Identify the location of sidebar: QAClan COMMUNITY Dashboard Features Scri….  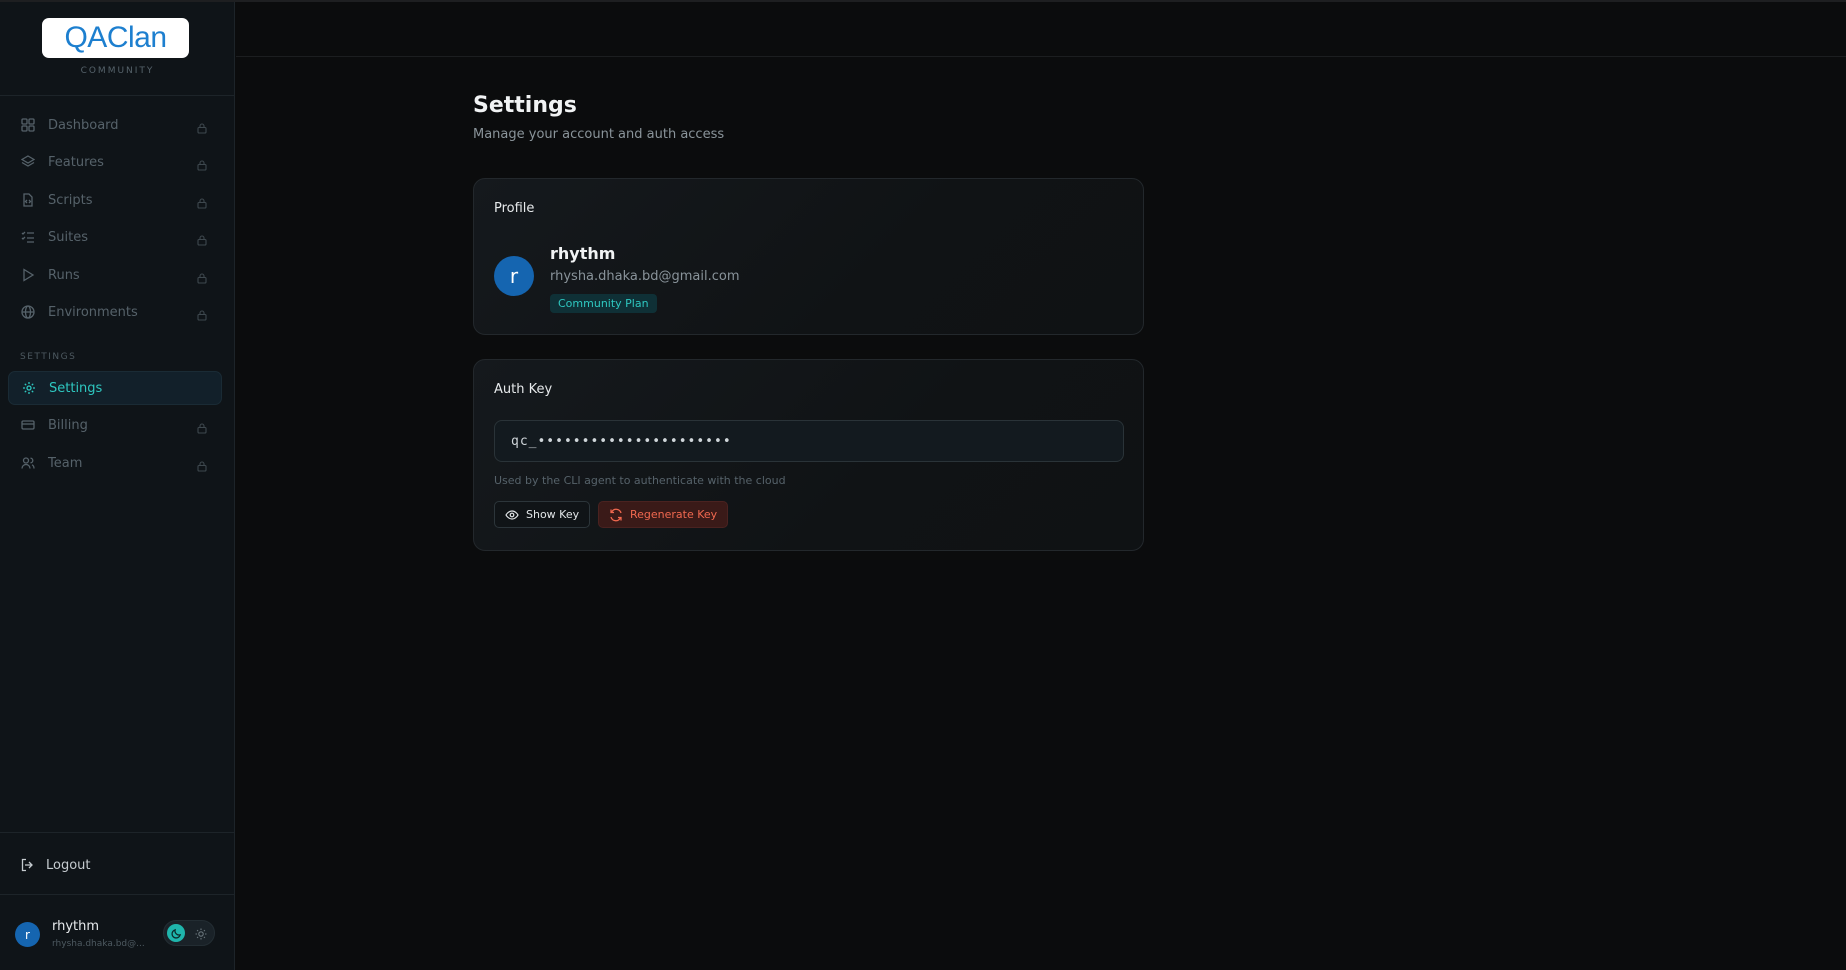
(117, 486).